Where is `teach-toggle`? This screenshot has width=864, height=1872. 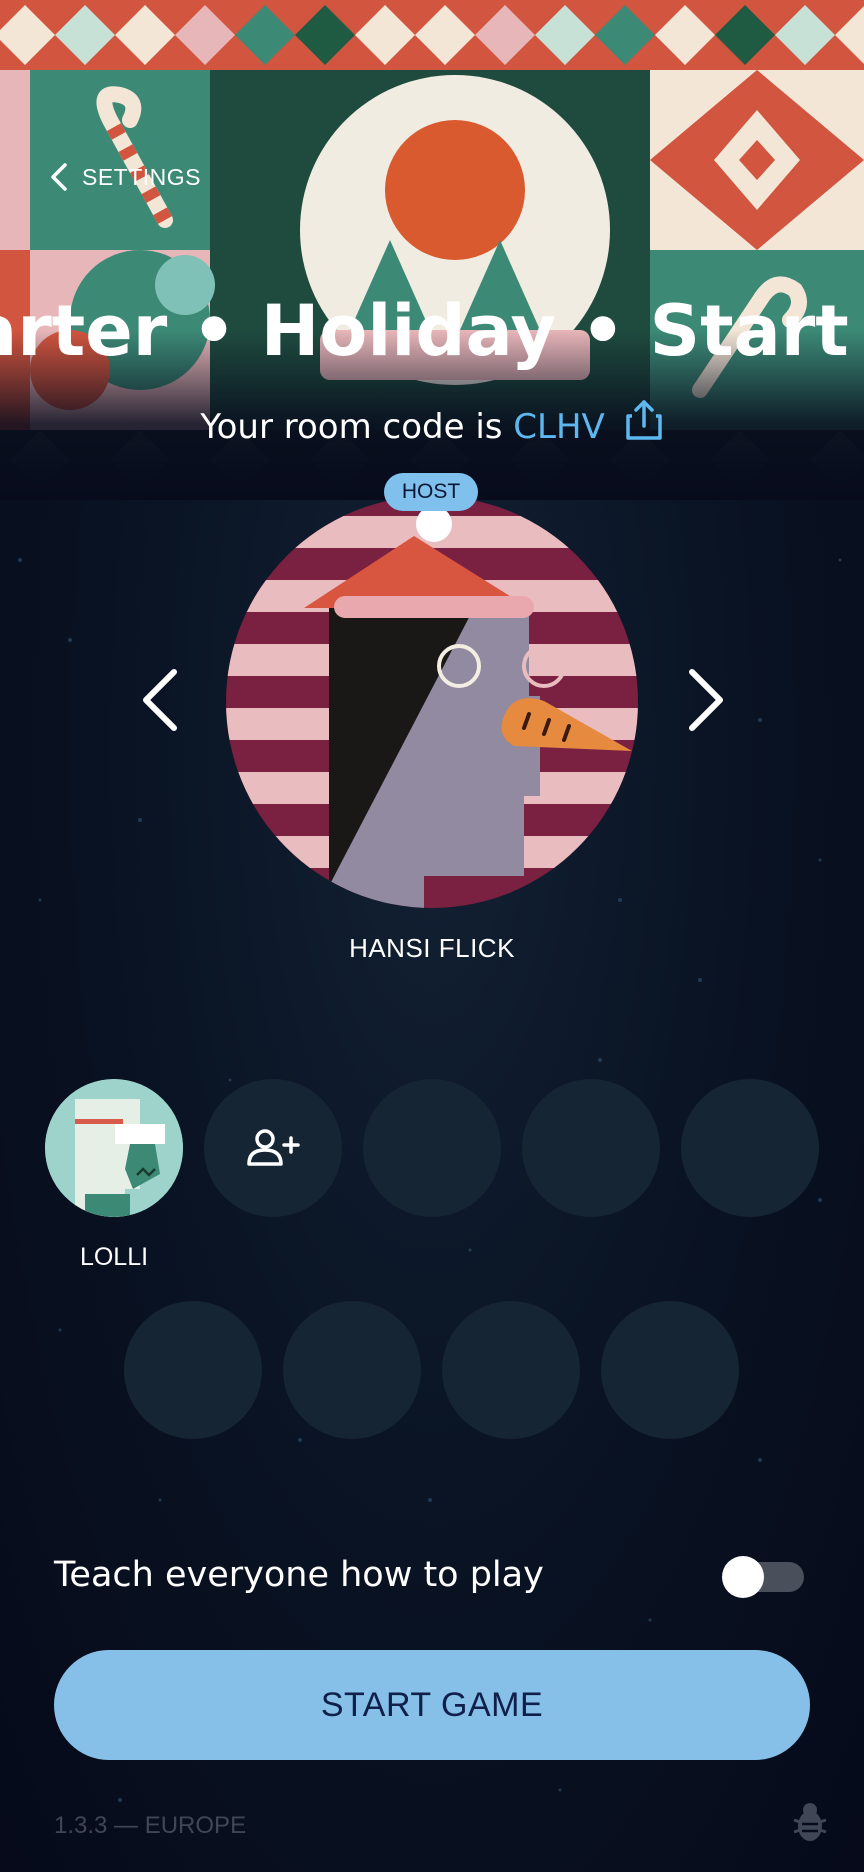
teach-toggle is located at coordinates (764, 1577).